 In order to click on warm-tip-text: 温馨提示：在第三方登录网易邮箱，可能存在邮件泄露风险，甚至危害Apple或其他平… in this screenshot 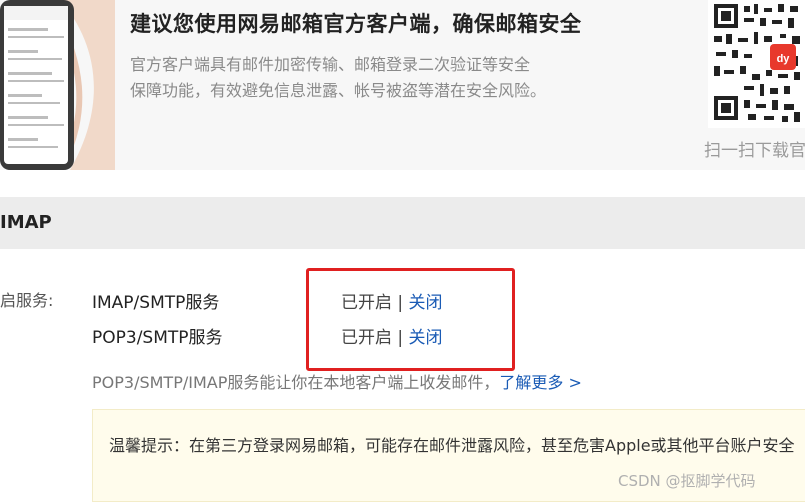, I will do `click(452, 445)`.